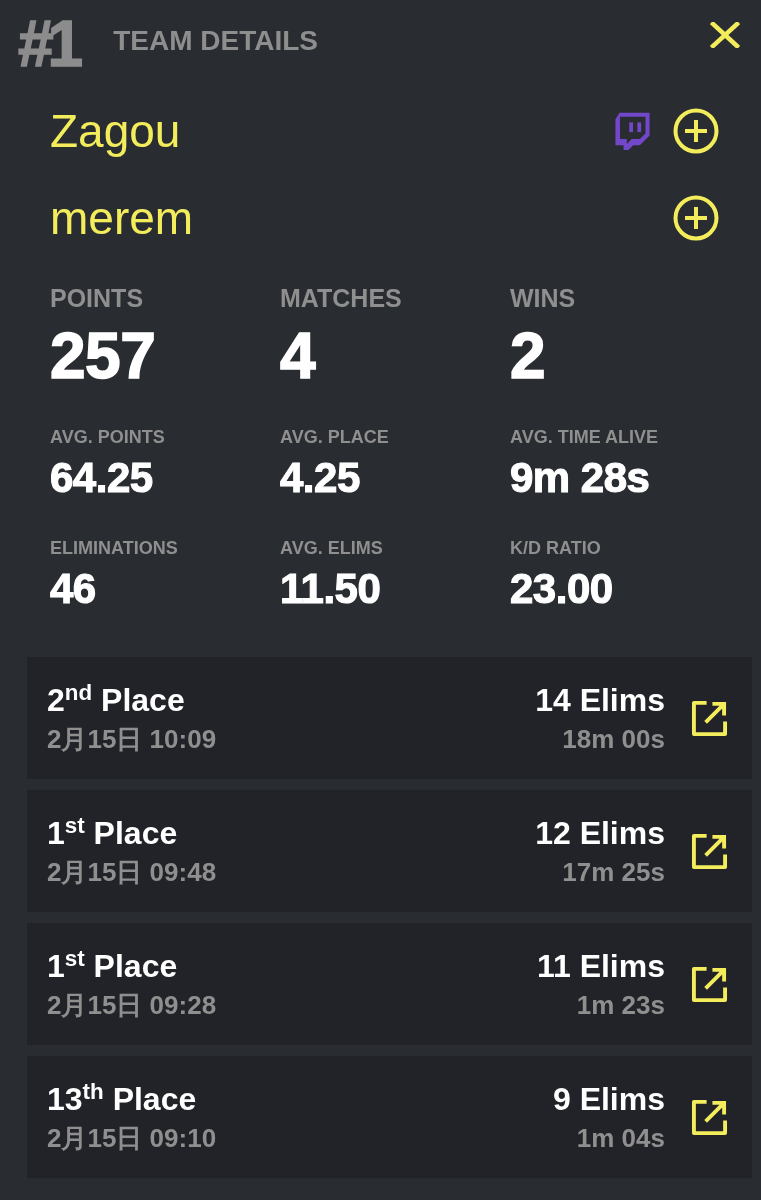  Describe the element at coordinates (122, 1099) in the screenshot. I see `place-title: 13$^{th}$ Place` at that location.